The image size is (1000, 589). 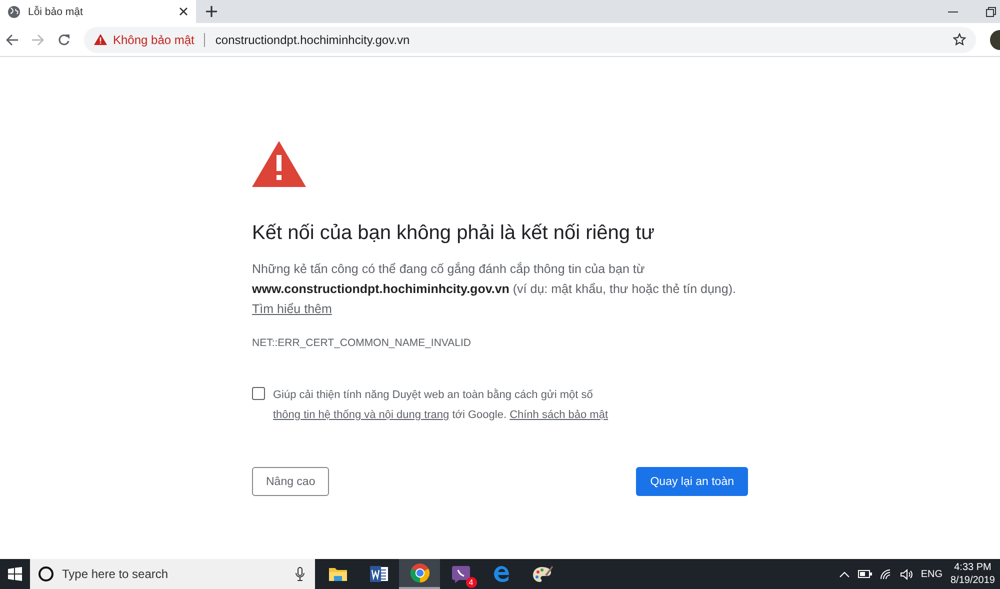 What do you see at coordinates (441, 405) in the screenshot?
I see `report-text: Giúp cải thiện tính năng Duyệt web an toàn bằng cách gửi một số thông tin hệ thống và nội dung trang tới Google. Chính sách bảo mật` at bounding box center [441, 405].